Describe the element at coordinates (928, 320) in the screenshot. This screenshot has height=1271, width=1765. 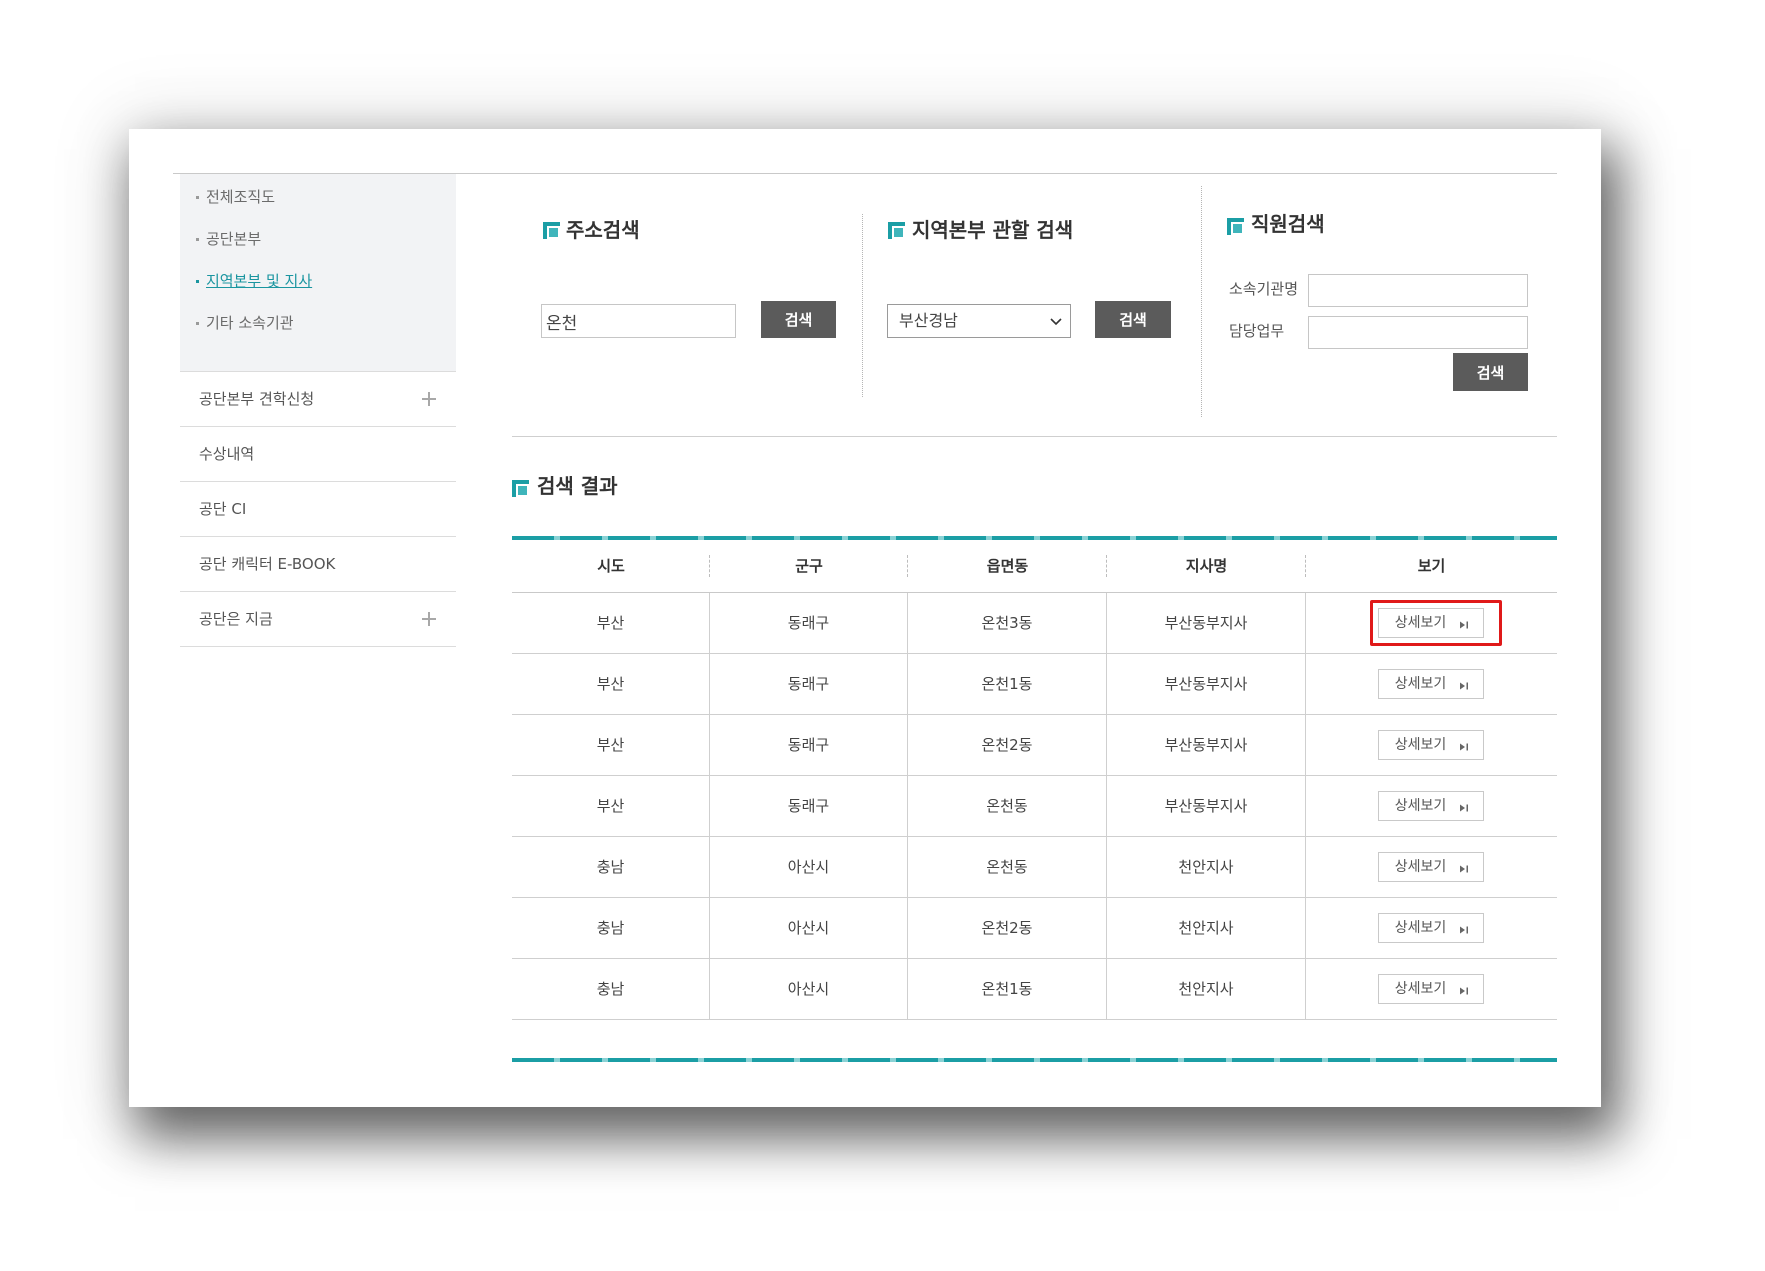
I see `region-select-value: 부산경남` at that location.